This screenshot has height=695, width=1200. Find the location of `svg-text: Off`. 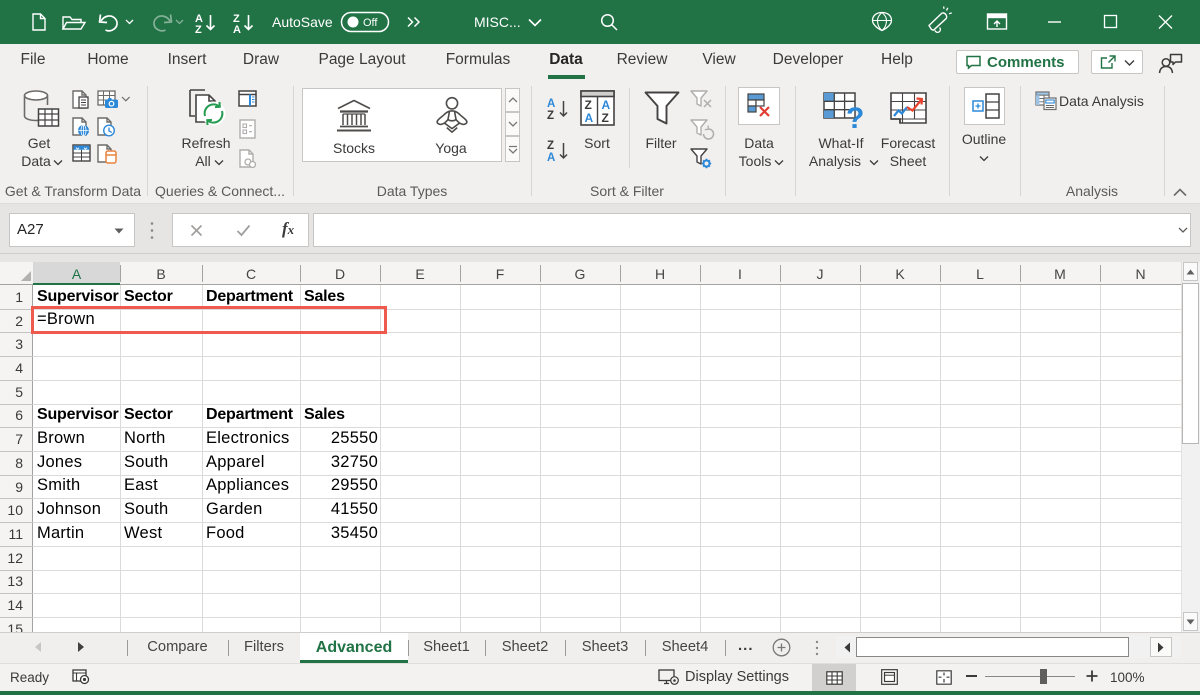

svg-text: Off is located at coordinates (370, 23).